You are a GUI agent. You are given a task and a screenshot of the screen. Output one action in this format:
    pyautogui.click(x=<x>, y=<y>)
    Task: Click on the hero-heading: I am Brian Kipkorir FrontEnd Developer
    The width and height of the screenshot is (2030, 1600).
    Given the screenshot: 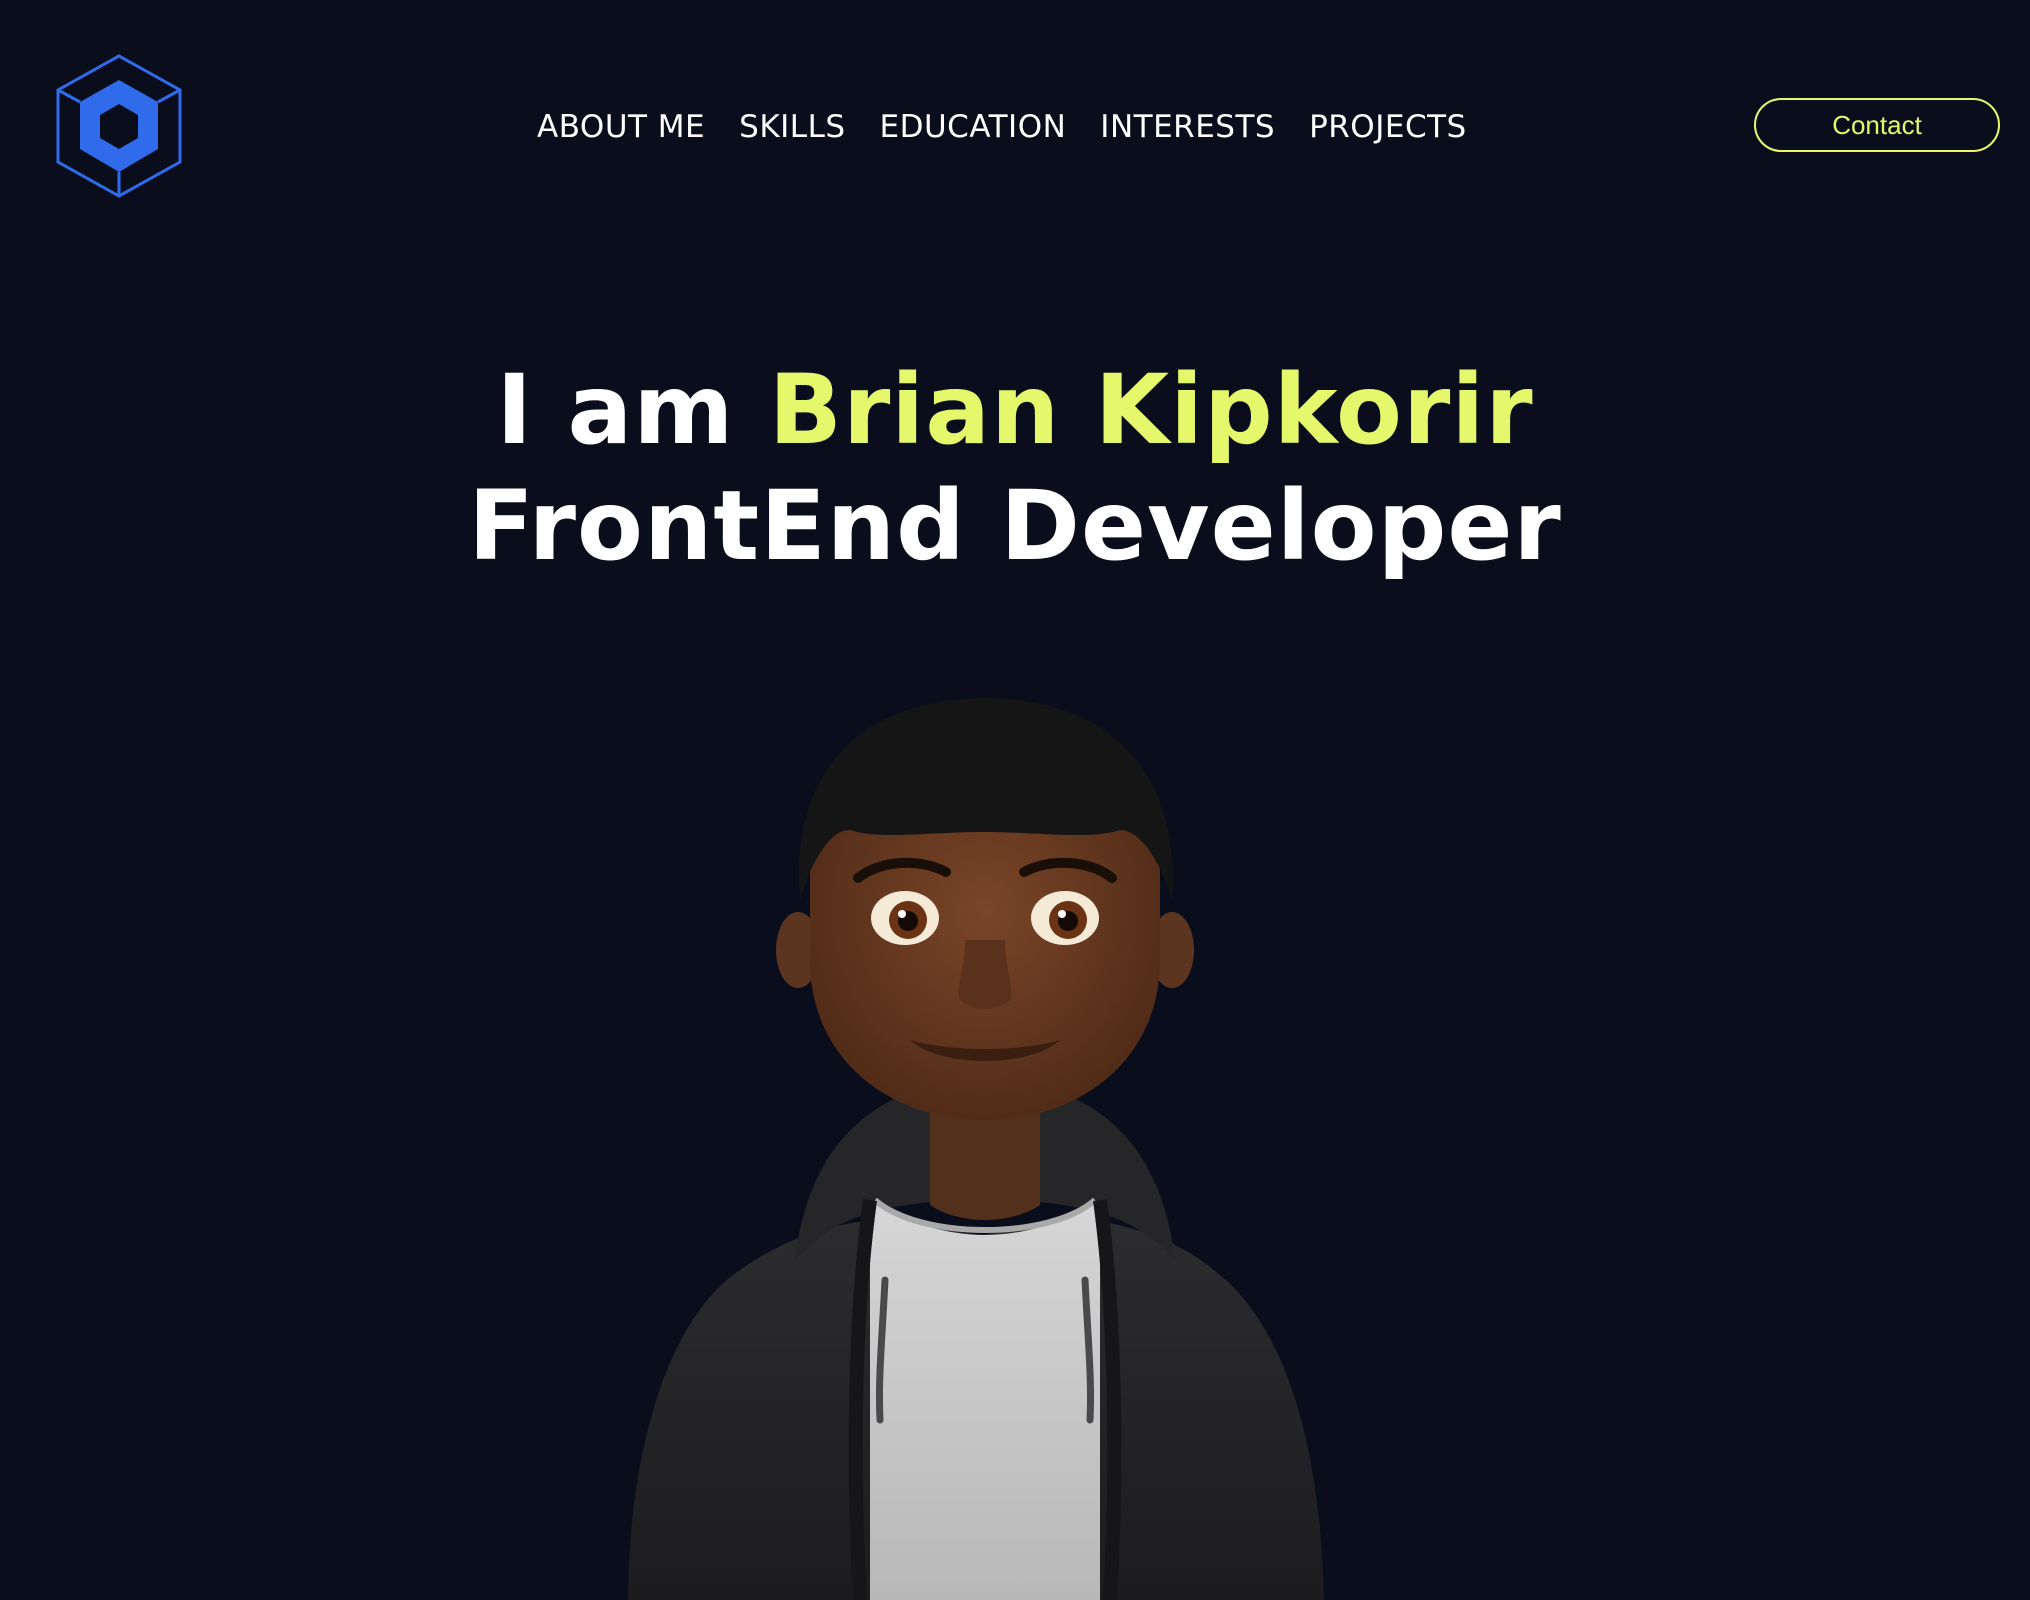 What is the action you would take?
    pyautogui.click(x=1015, y=468)
    